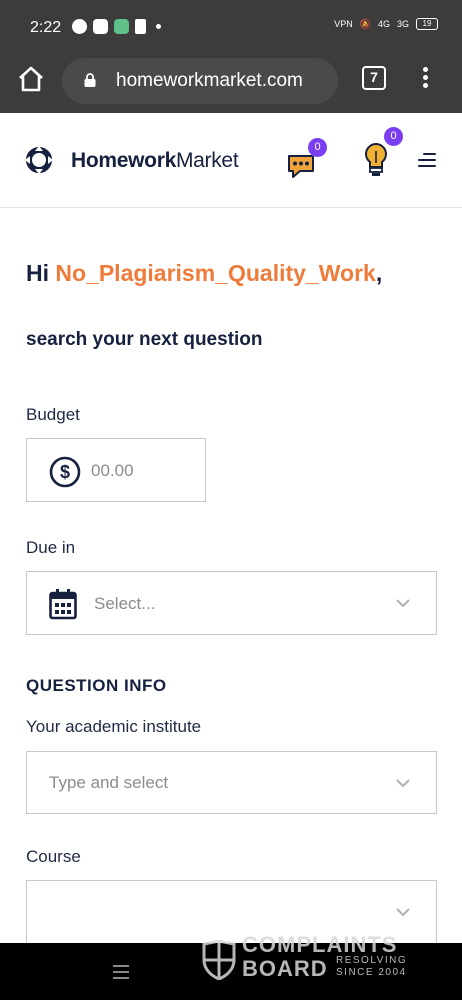 The width and height of the screenshot is (462, 1000). I want to click on course-label: Course, so click(53, 856).